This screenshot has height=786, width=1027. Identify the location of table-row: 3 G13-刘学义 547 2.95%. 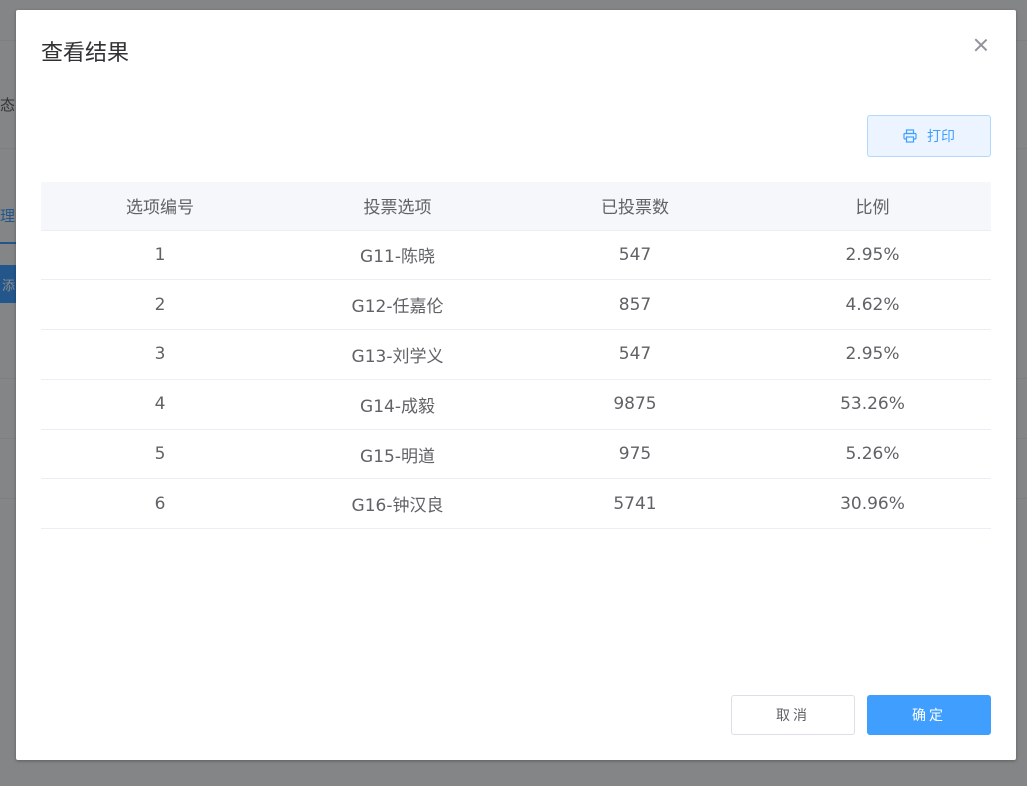
(516, 354).